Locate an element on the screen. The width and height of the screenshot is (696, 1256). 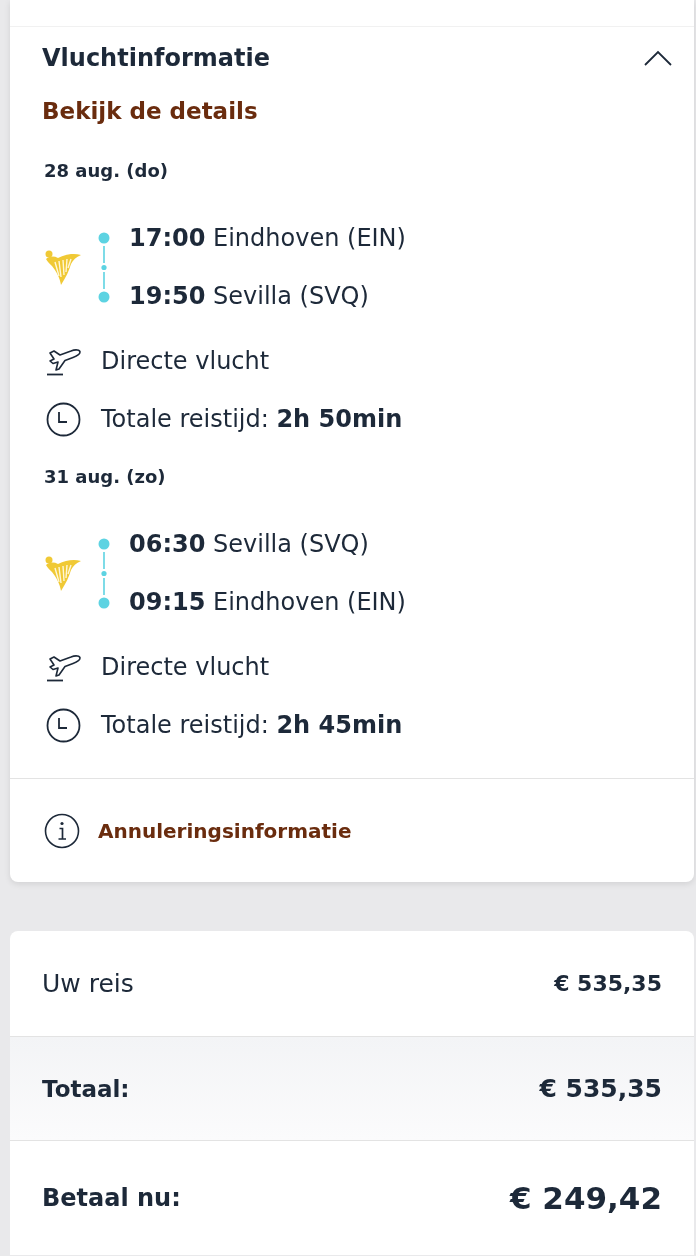
price-label: Uw reis is located at coordinates (88, 983).